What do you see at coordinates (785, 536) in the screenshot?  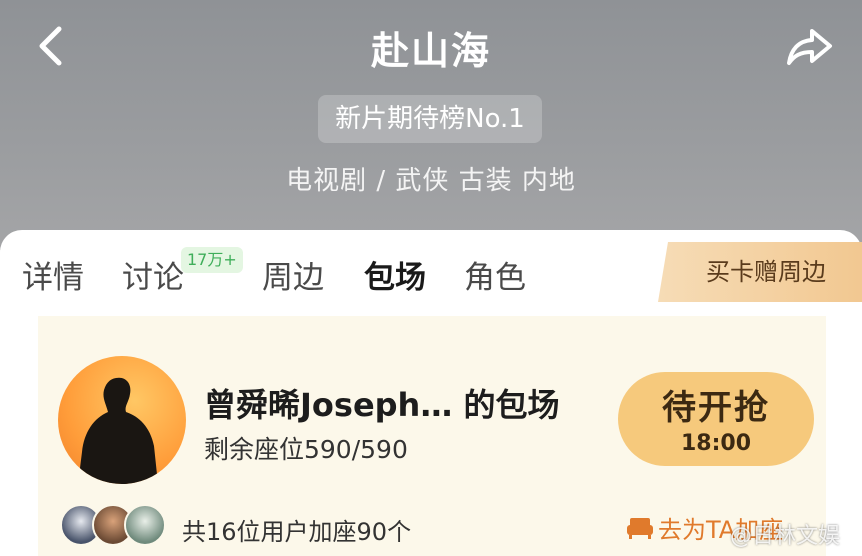 I see `watermark: @日林文娱` at bounding box center [785, 536].